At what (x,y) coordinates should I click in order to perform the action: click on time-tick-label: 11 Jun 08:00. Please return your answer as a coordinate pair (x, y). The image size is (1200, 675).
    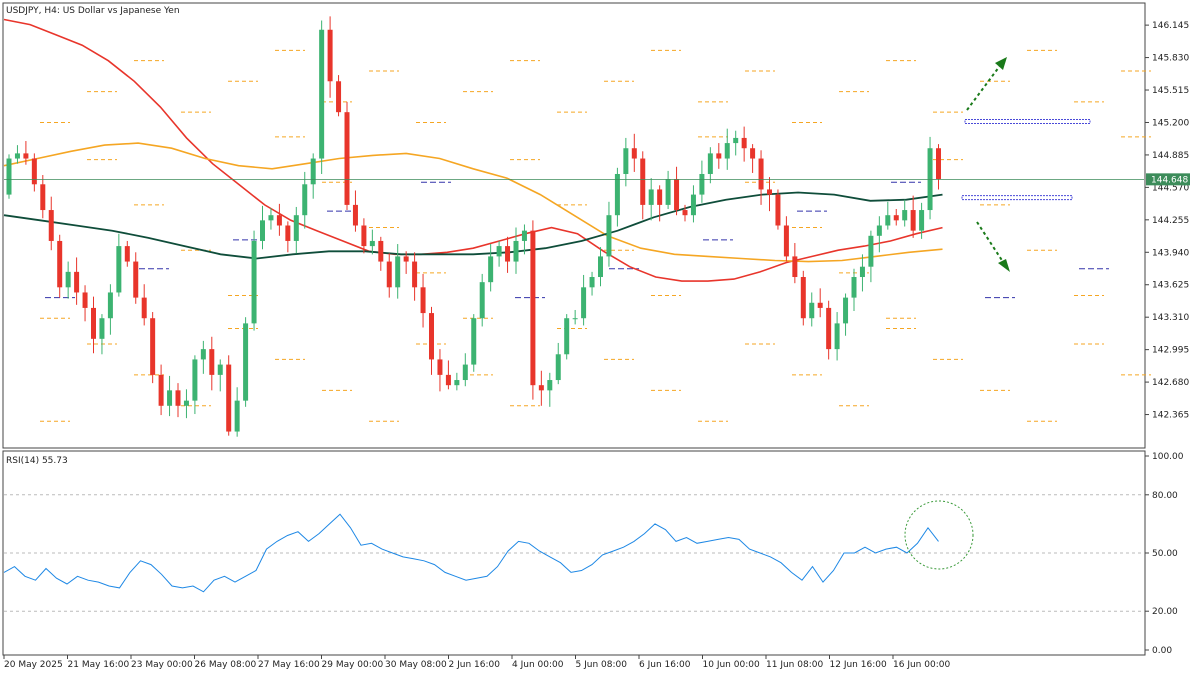
    Looking at the image, I should click on (794, 665).